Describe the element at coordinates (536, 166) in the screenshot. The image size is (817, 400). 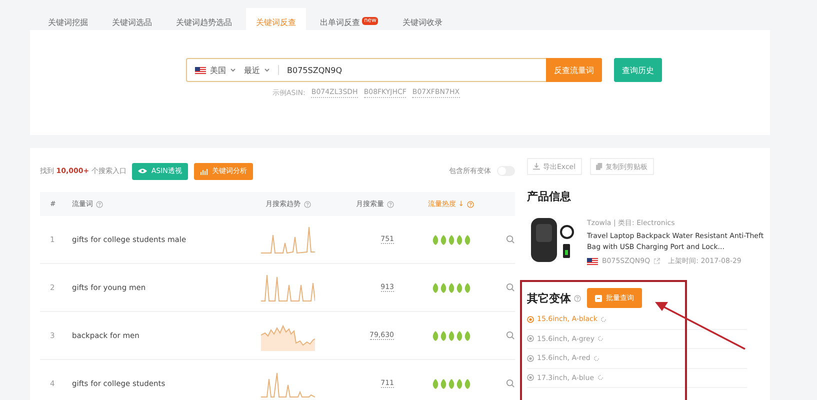
I see `download-icon` at that location.